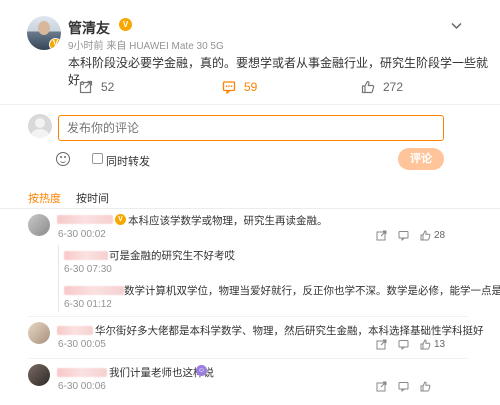  What do you see at coordinates (82, 386) in the screenshot?
I see `comment-time: 6-30 00:06` at bounding box center [82, 386].